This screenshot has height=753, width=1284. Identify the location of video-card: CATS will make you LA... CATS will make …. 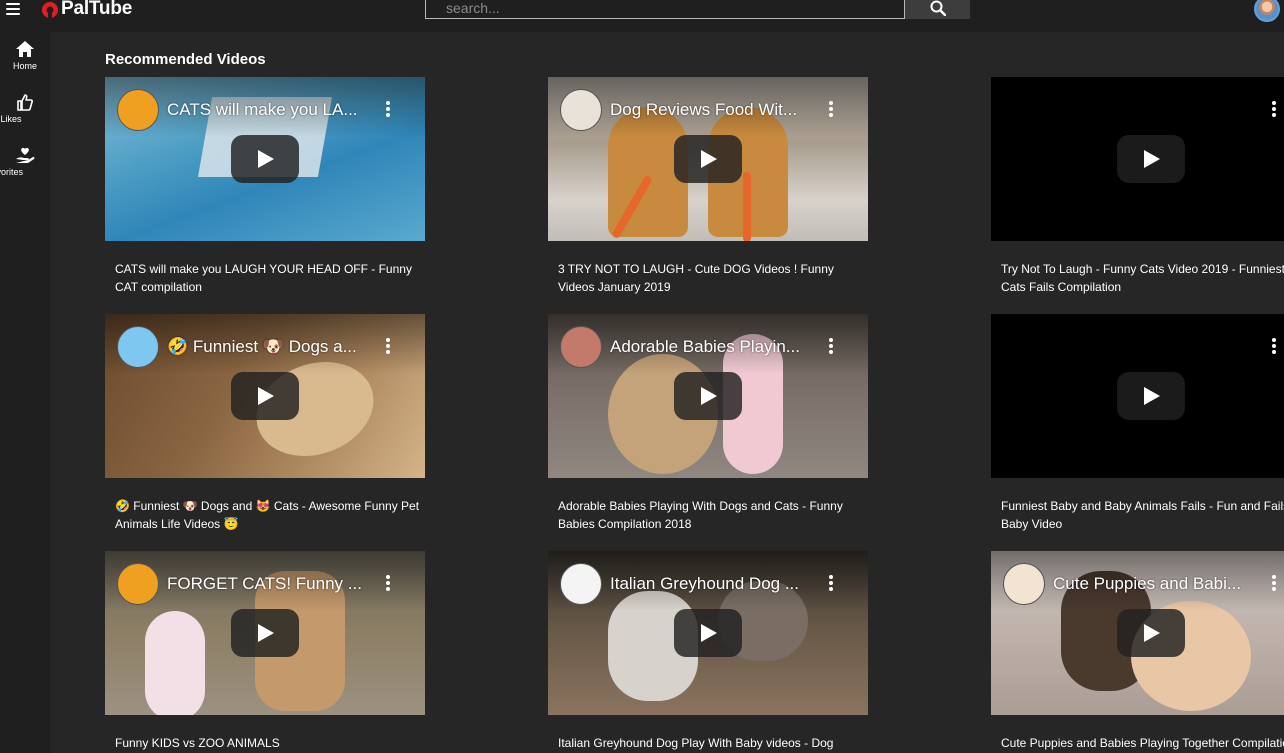
(265, 185).